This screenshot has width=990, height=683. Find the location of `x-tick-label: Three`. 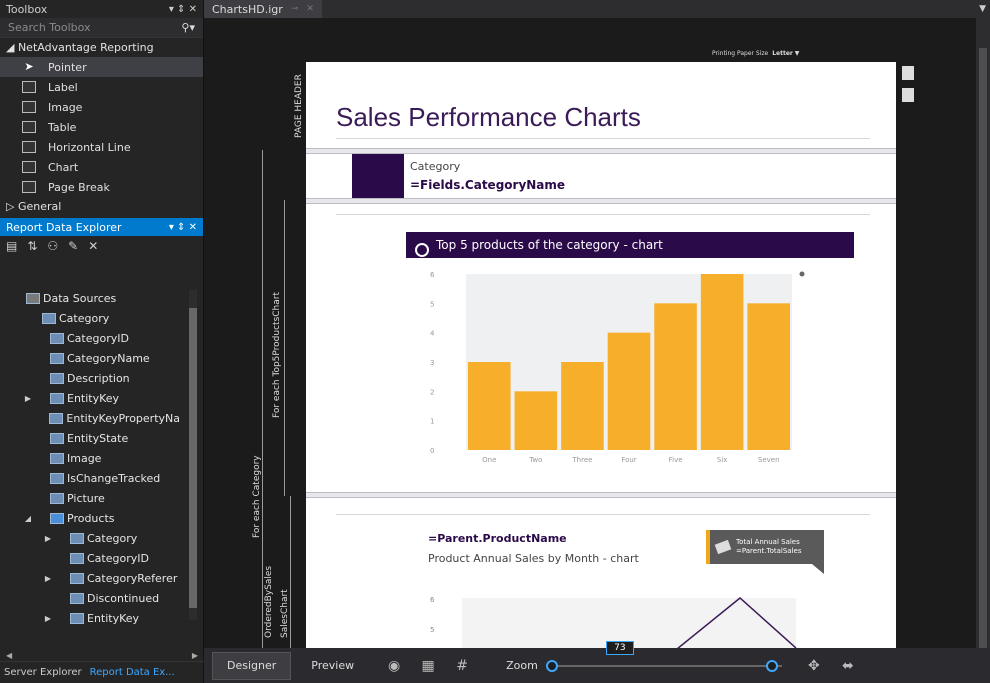

x-tick-label: Three is located at coordinates (581, 460).